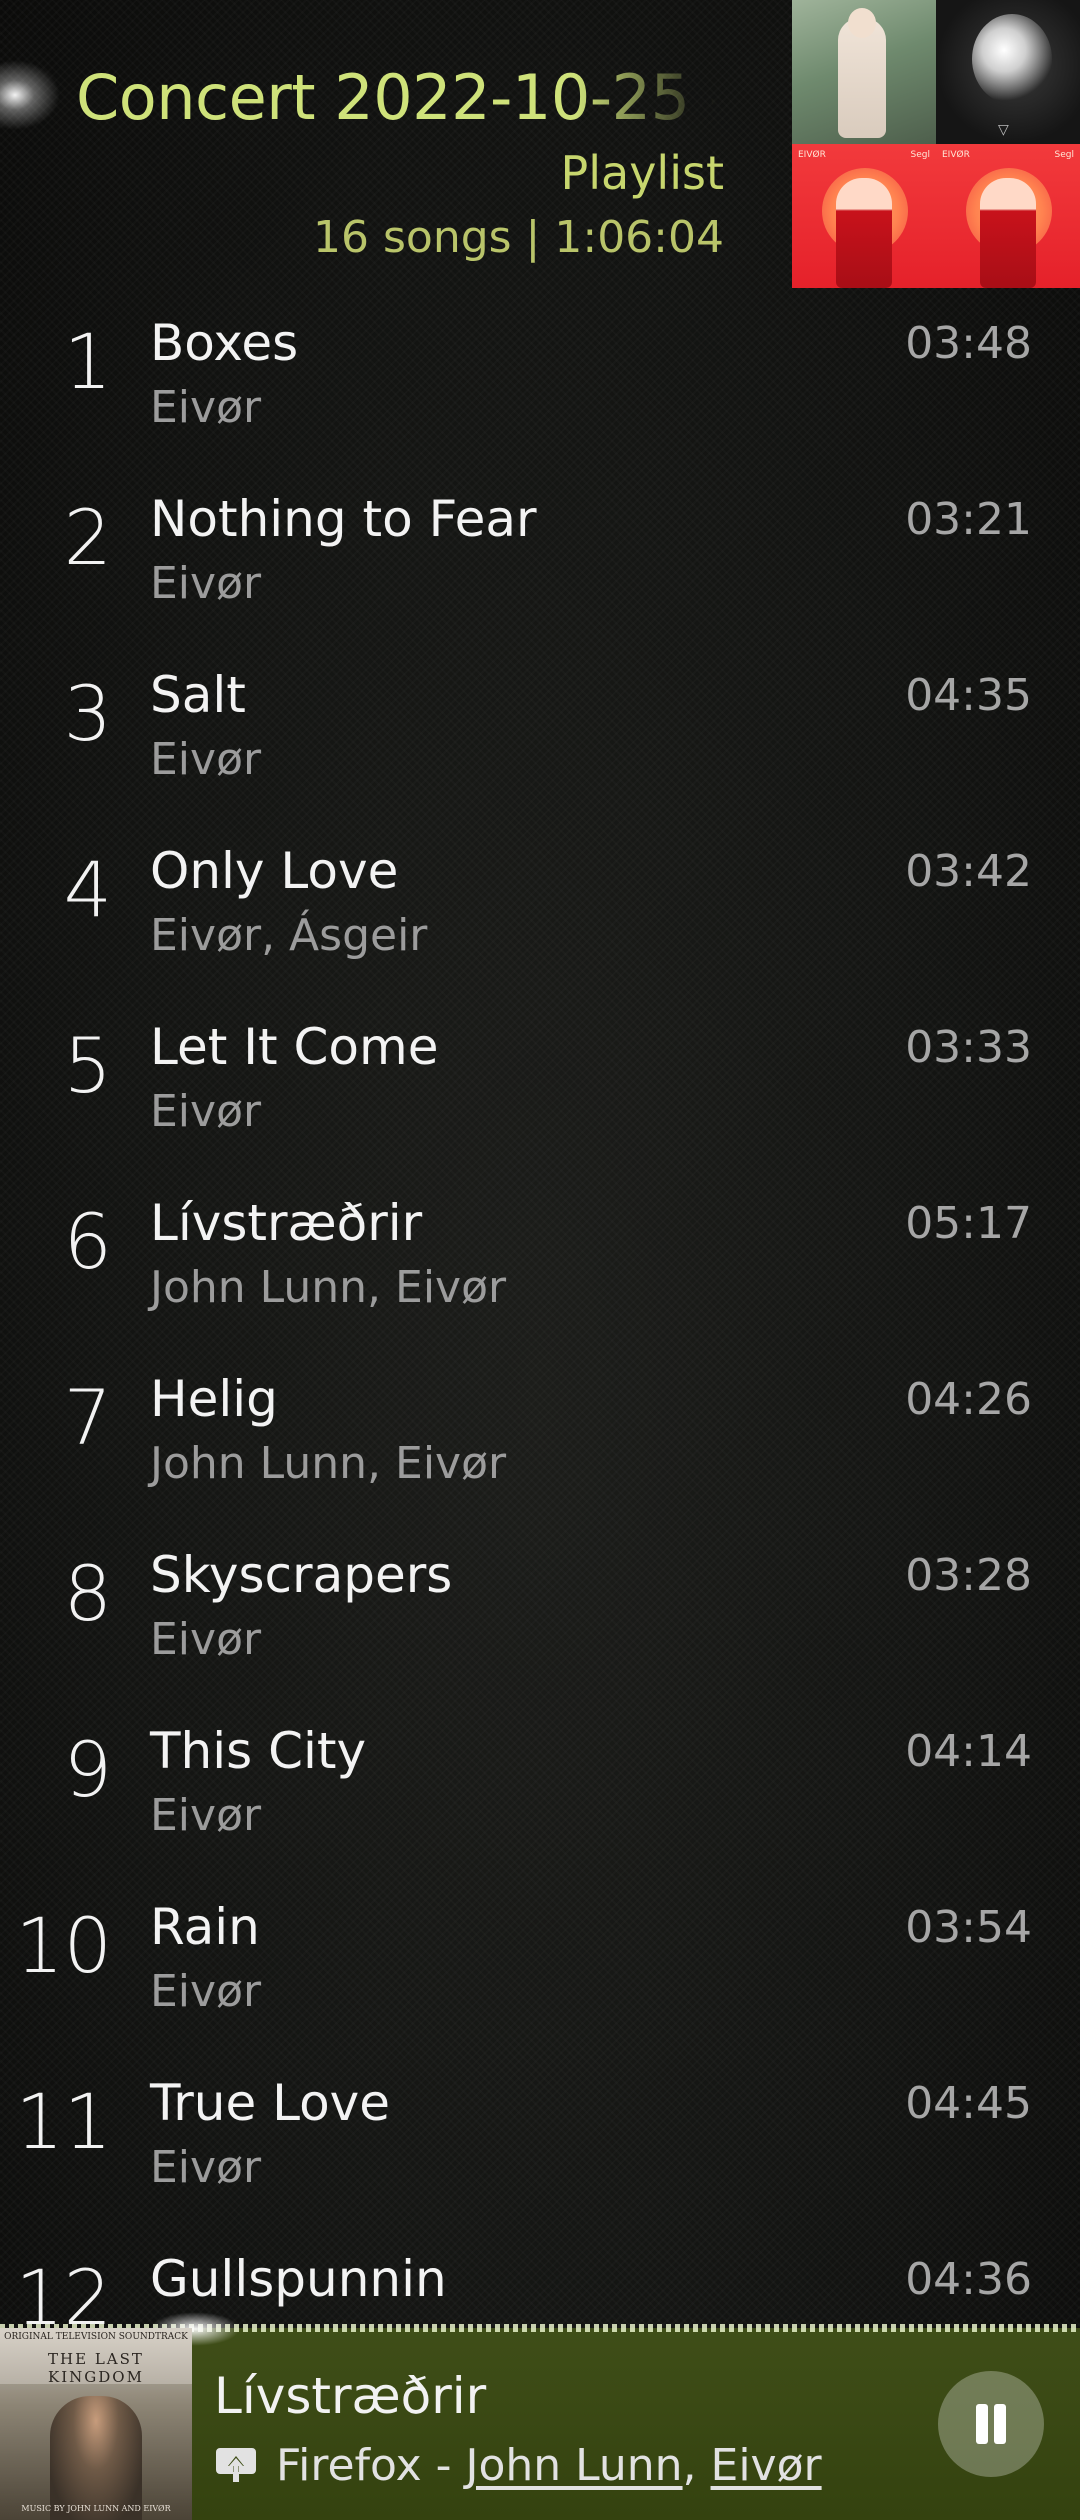 The width and height of the screenshot is (1080, 2520). Describe the element at coordinates (968, 1575) in the screenshot. I see `track-duration: 03:28` at that location.